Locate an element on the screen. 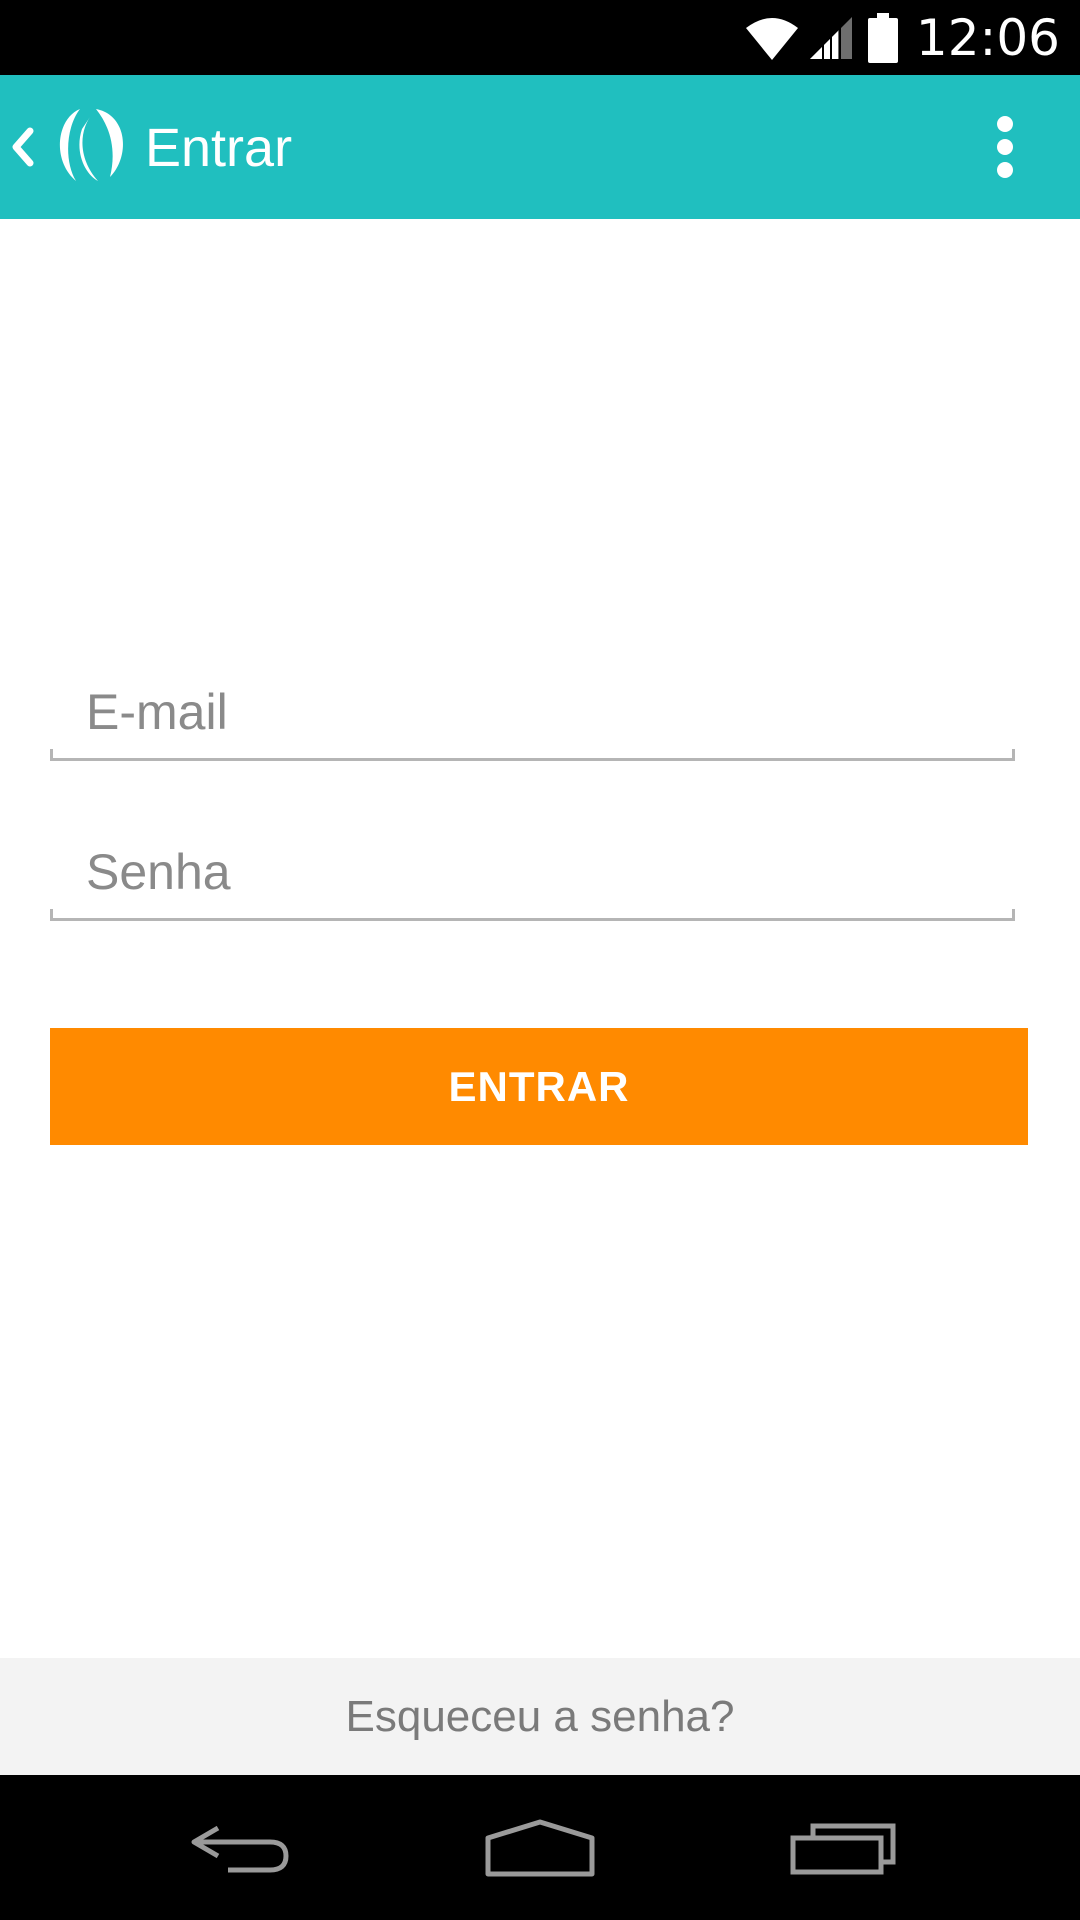 The width and height of the screenshot is (1080, 1920). password-field-wrapper is located at coordinates (532, 876).